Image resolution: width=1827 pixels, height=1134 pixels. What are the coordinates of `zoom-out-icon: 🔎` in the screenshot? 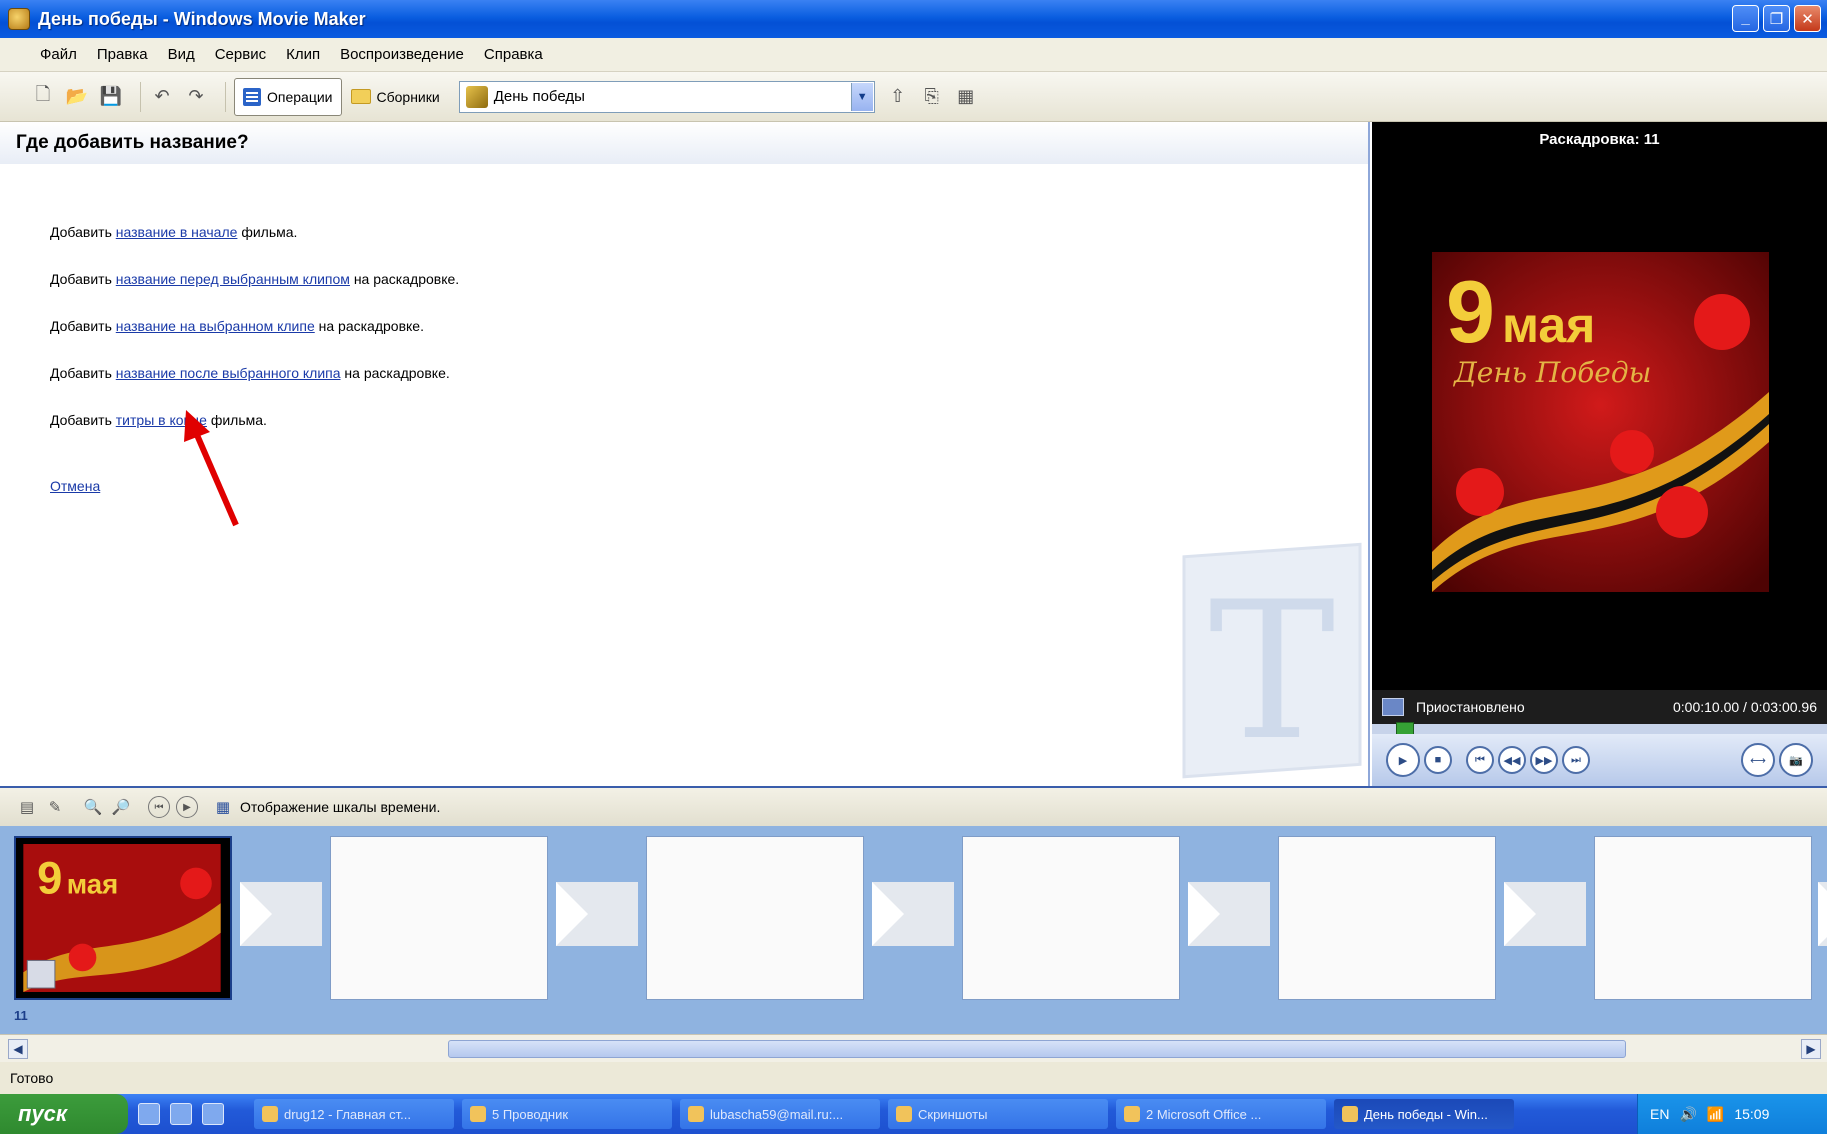 It's located at (121, 807).